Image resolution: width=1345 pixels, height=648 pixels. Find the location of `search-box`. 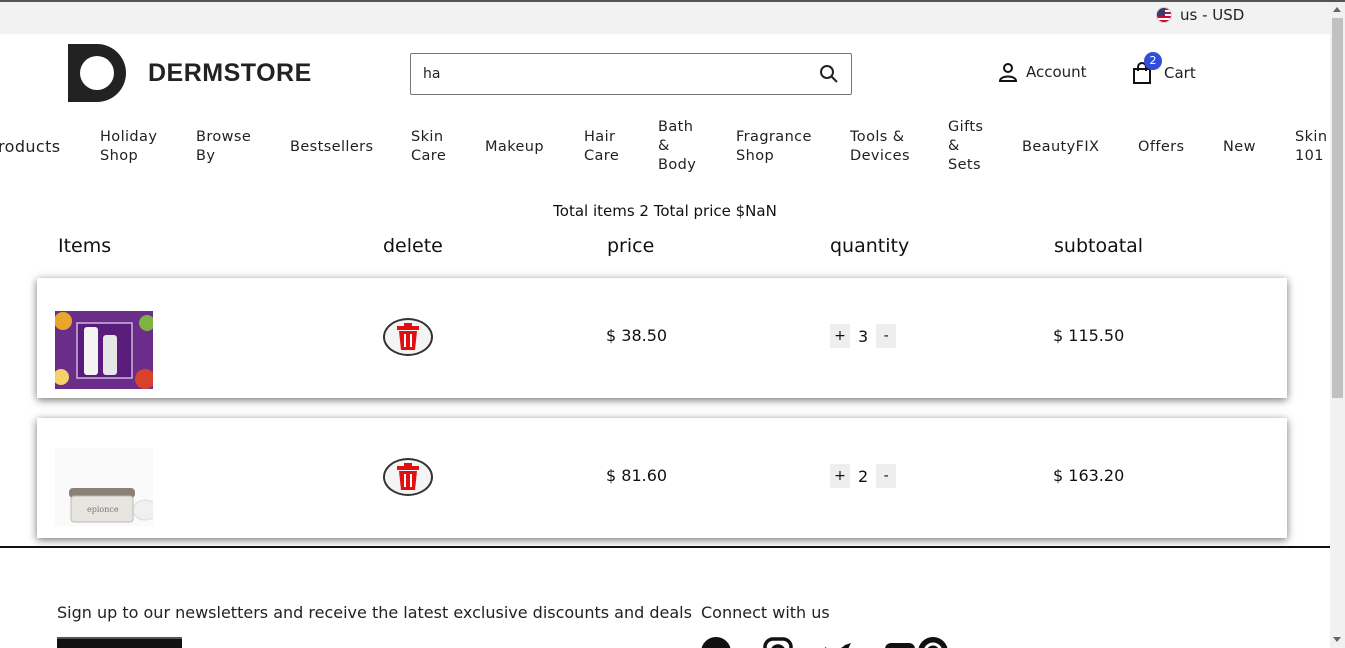

search-box is located at coordinates (631, 74).